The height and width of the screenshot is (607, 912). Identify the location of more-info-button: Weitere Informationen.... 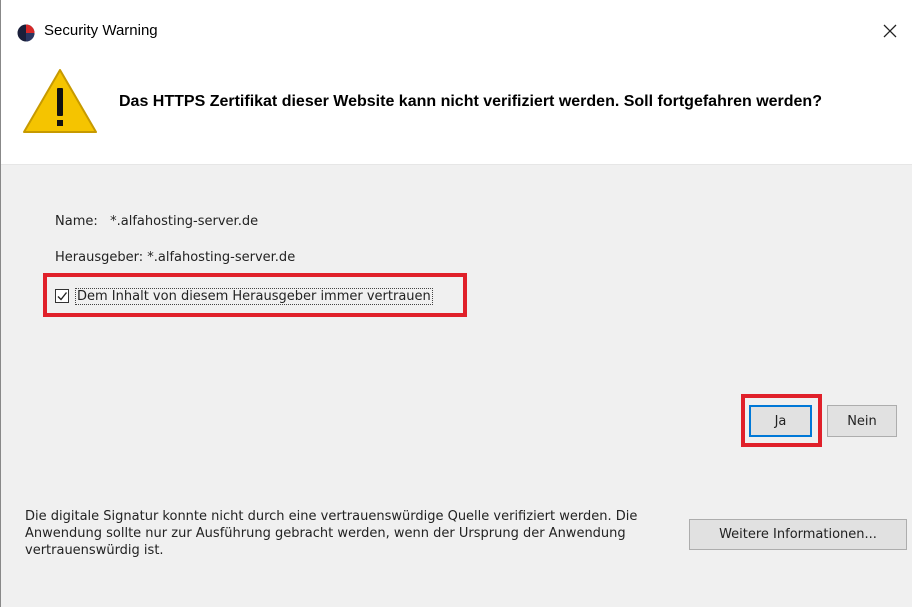
(798, 534).